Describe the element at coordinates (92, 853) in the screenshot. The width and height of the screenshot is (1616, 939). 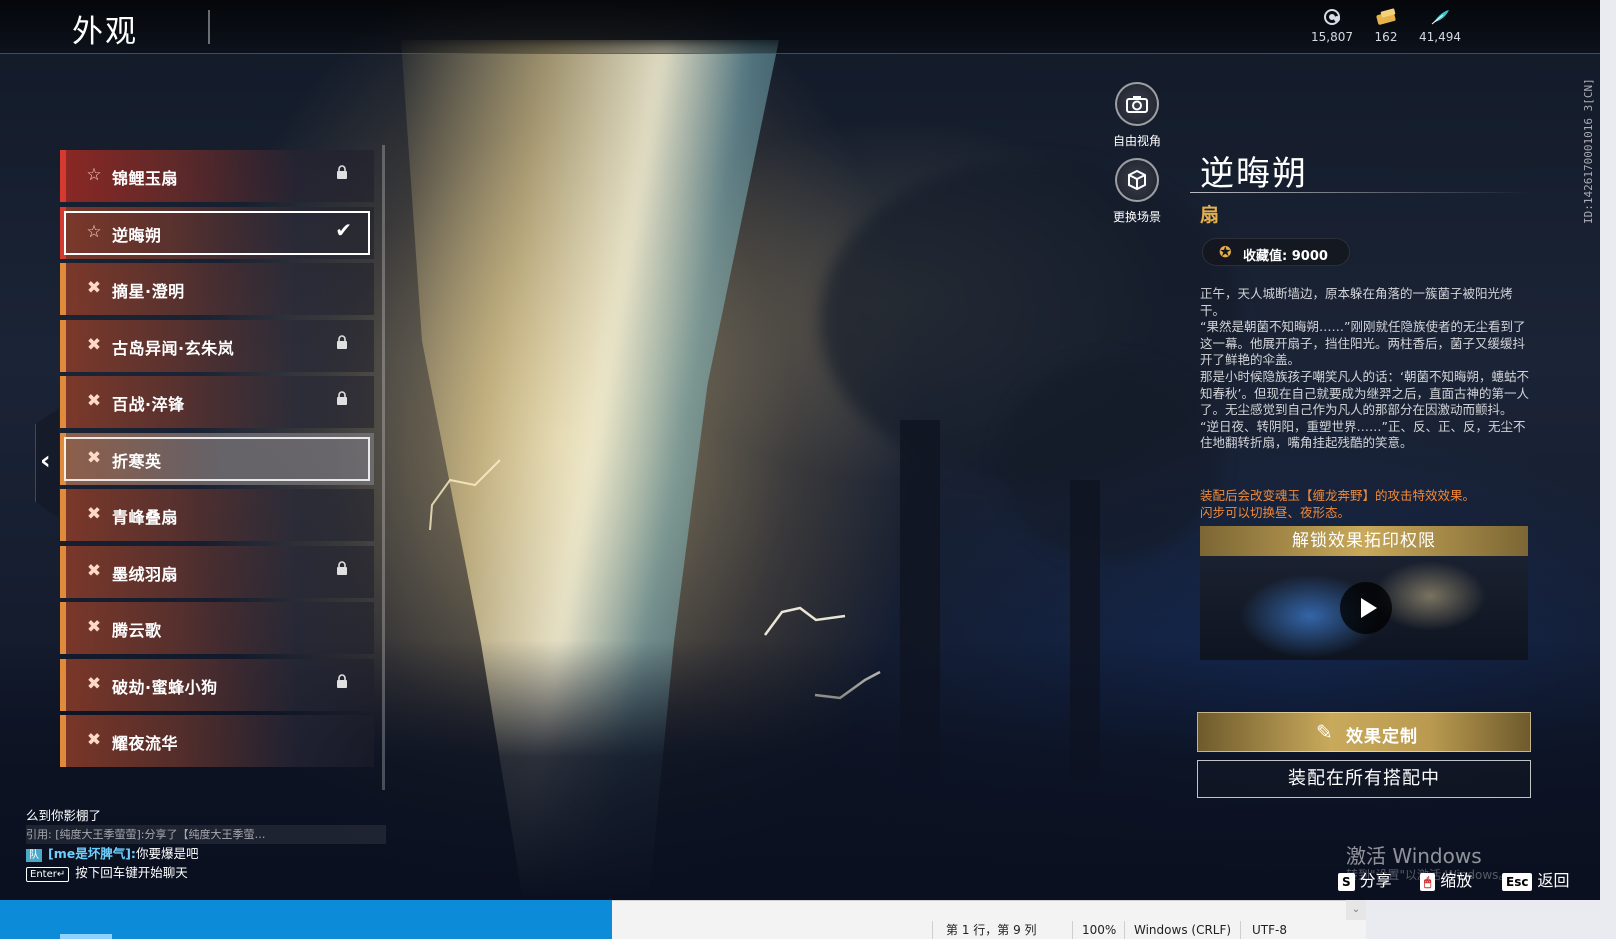
I see `chat-speaker: [me是坏脾气]:` at that location.